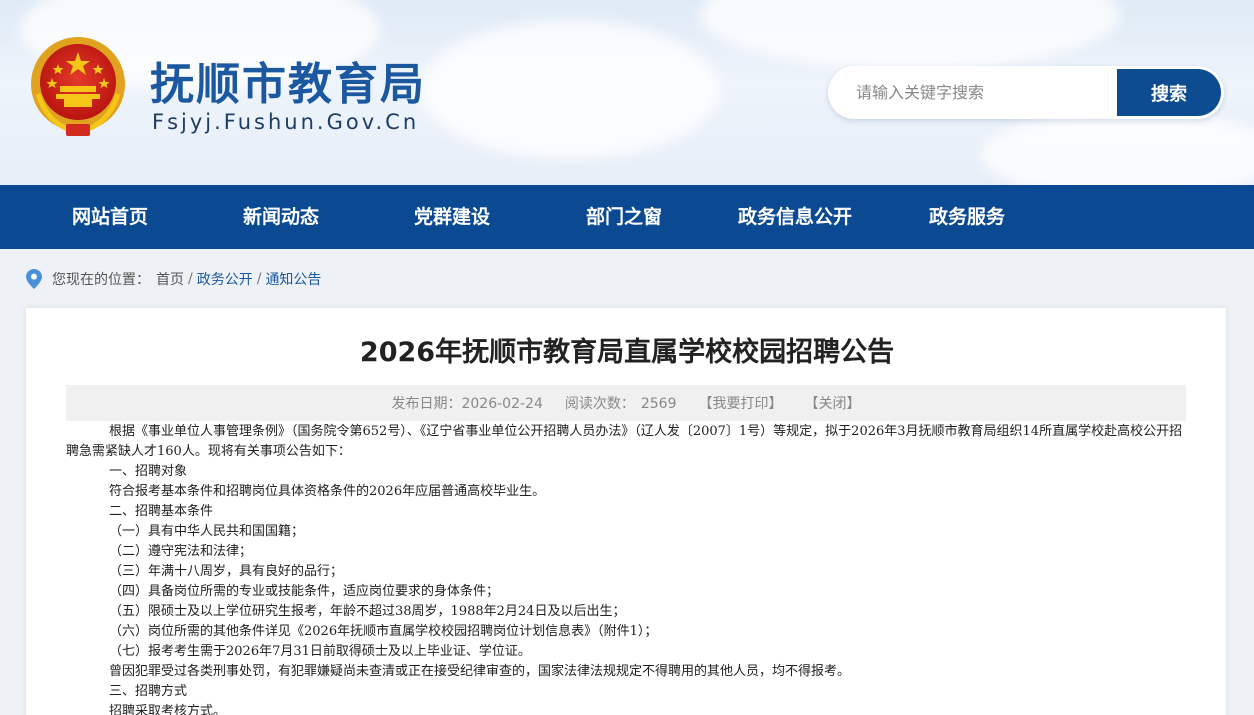  Describe the element at coordinates (452, 217) in the screenshot. I see `nav-item-party: 党群建设` at that location.